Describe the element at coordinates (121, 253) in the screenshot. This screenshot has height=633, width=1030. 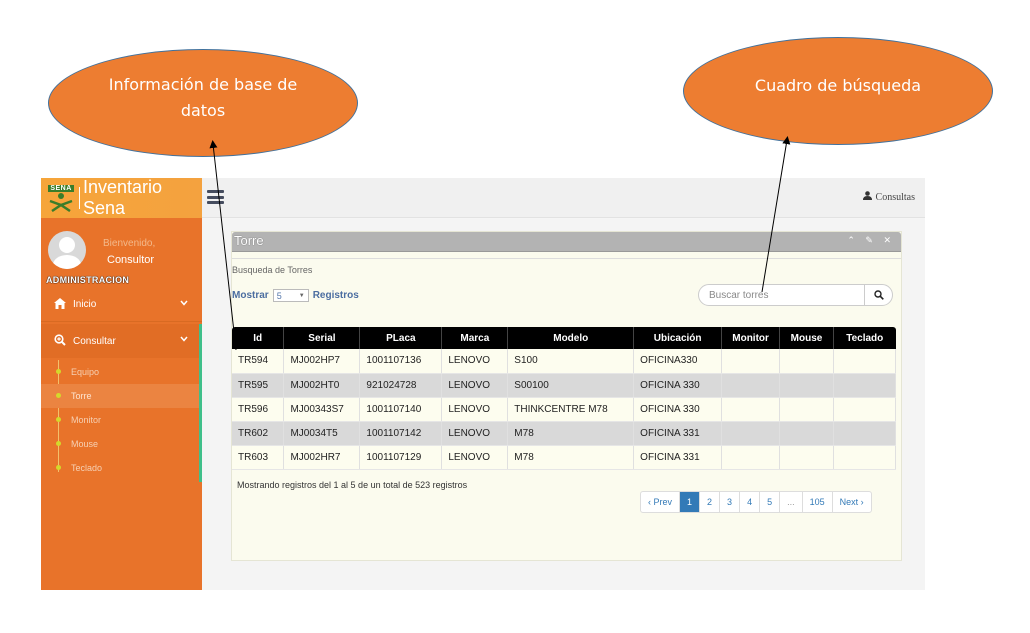
I see `user-panel: Bienvenido, Consultor ADMINISTRACION` at that location.